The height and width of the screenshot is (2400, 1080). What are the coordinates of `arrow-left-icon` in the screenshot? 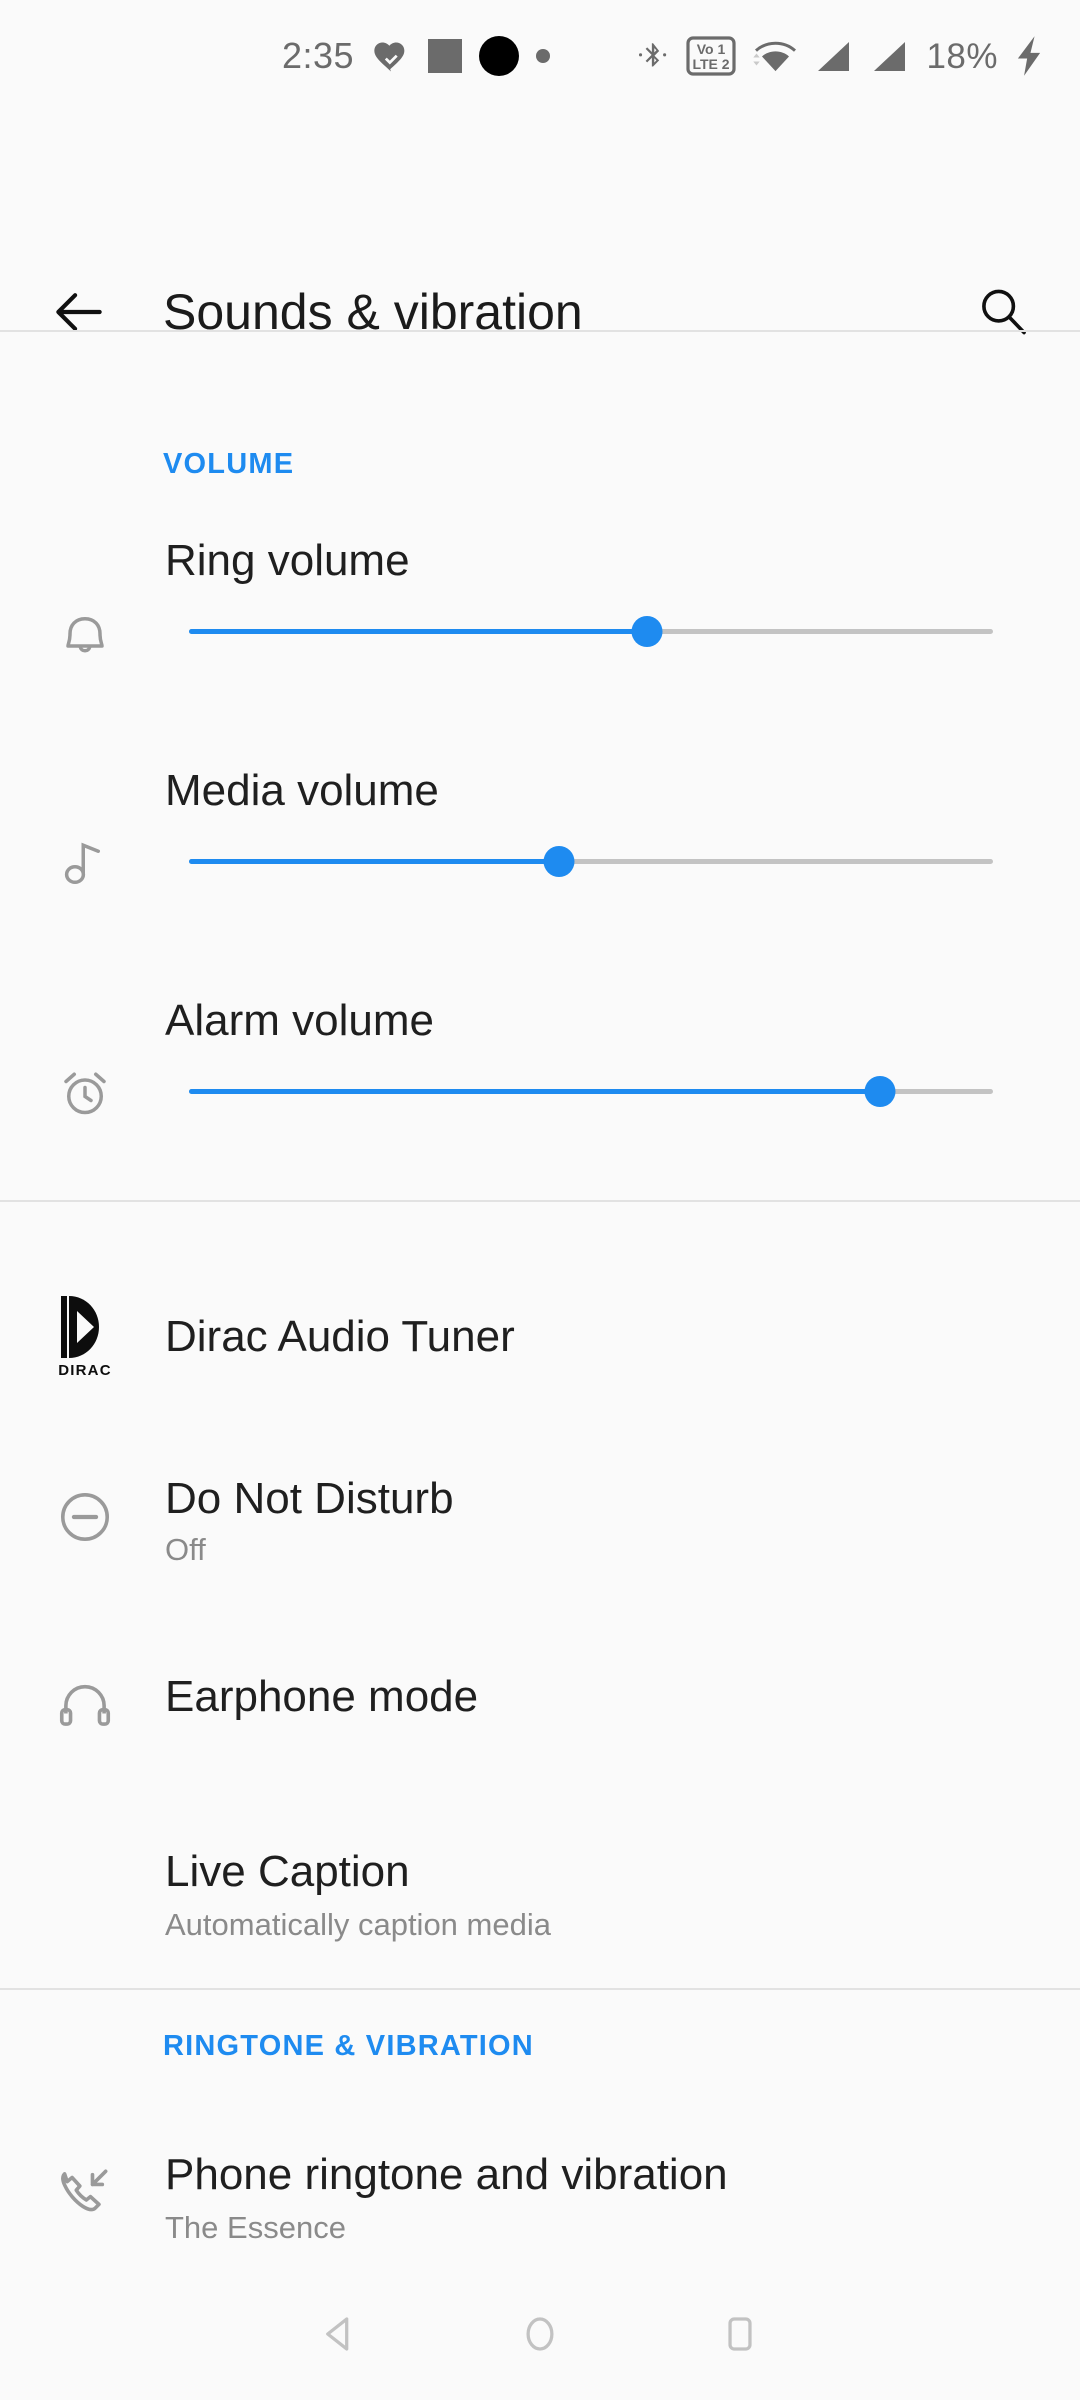 It's located at (79, 312).